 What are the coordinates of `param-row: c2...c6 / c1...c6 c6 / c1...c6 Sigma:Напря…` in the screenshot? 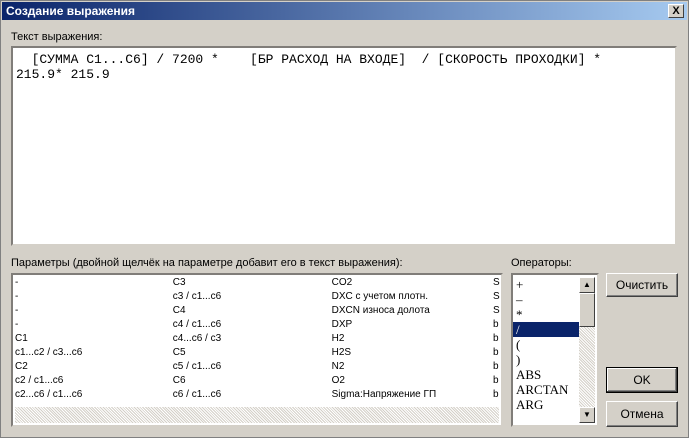 It's located at (257, 394).